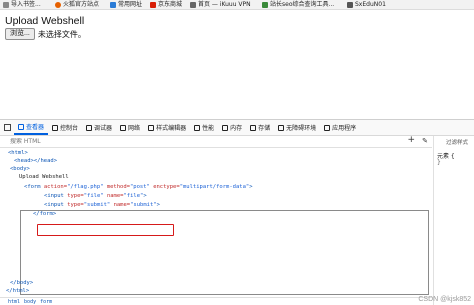  I want to click on add-node-icon: +, so click(411, 140).